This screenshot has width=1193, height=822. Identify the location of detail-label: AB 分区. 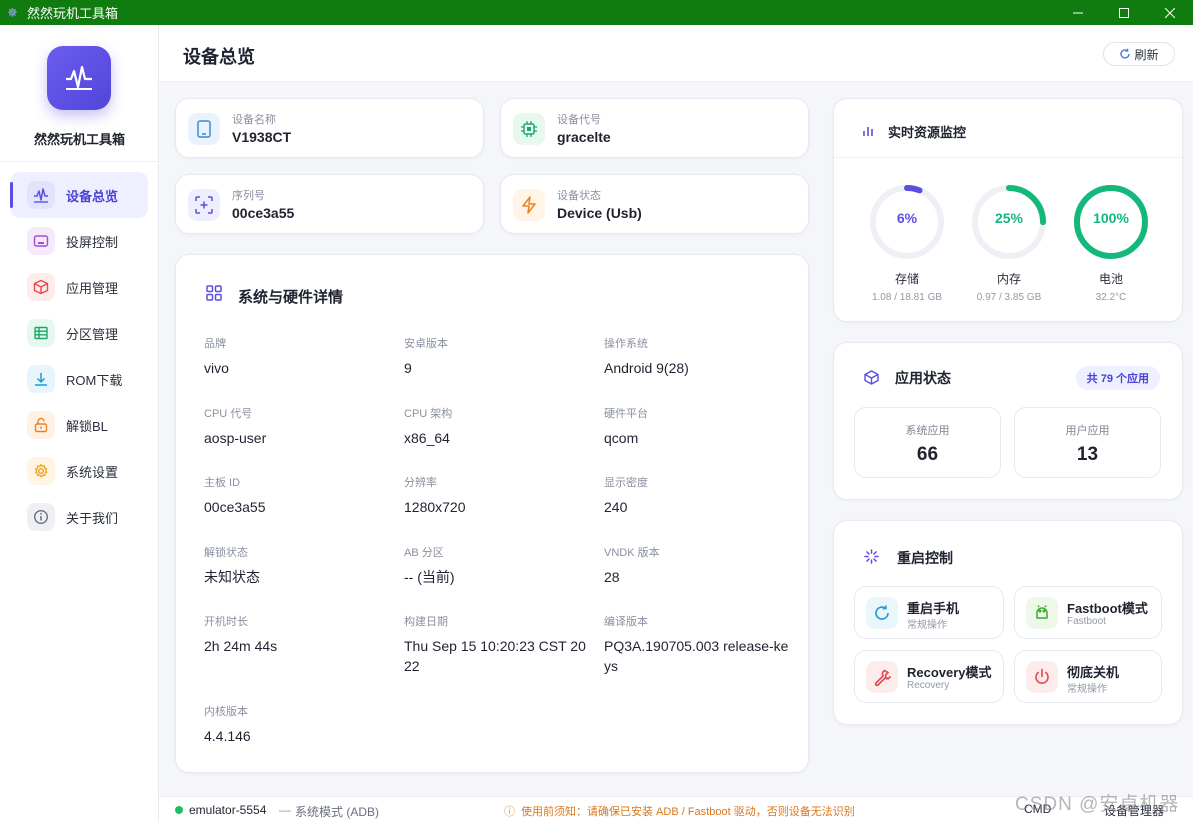
(424, 553).